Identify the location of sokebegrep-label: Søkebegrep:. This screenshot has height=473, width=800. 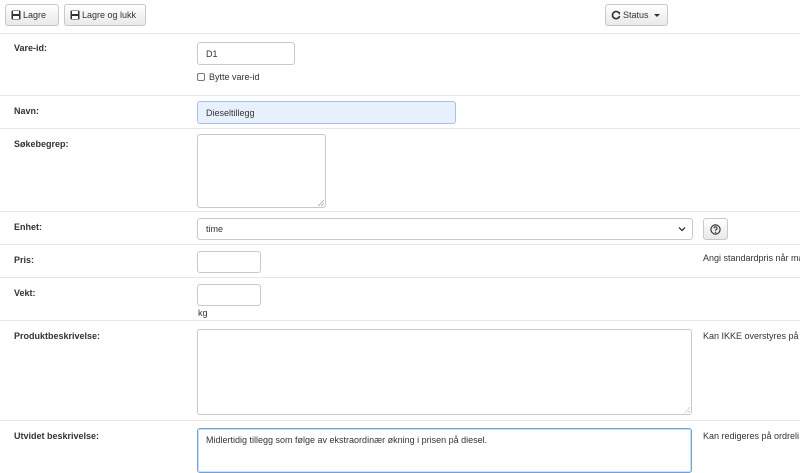
(41, 144).